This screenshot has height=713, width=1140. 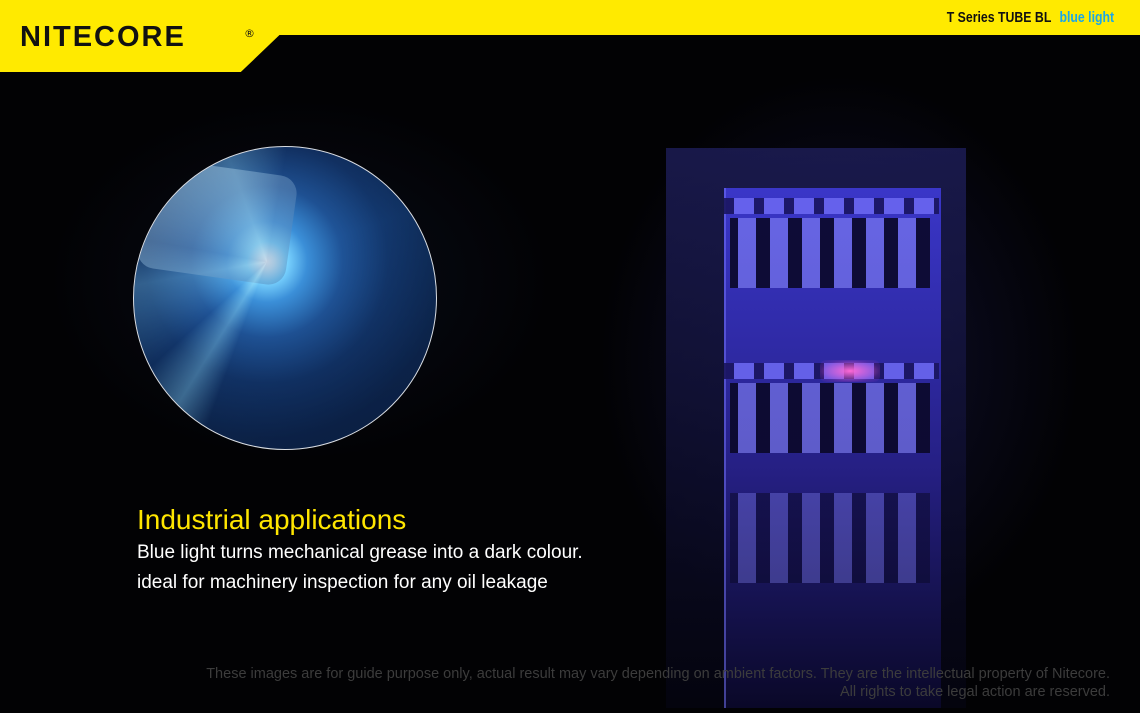 I want to click on fluorescent-grease-spot, so click(x=850, y=371).